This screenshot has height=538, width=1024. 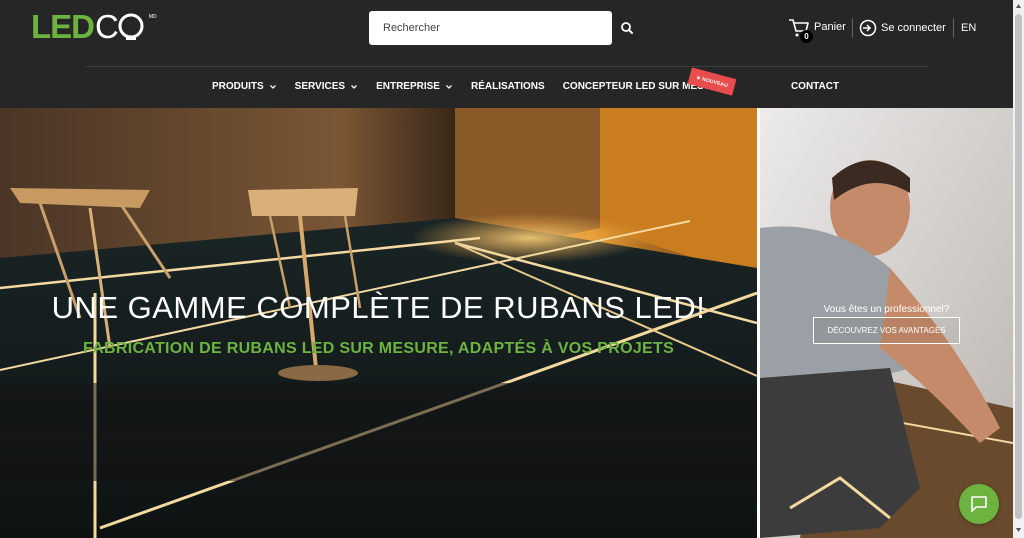 I want to click on chat-icon, so click(x=979, y=504).